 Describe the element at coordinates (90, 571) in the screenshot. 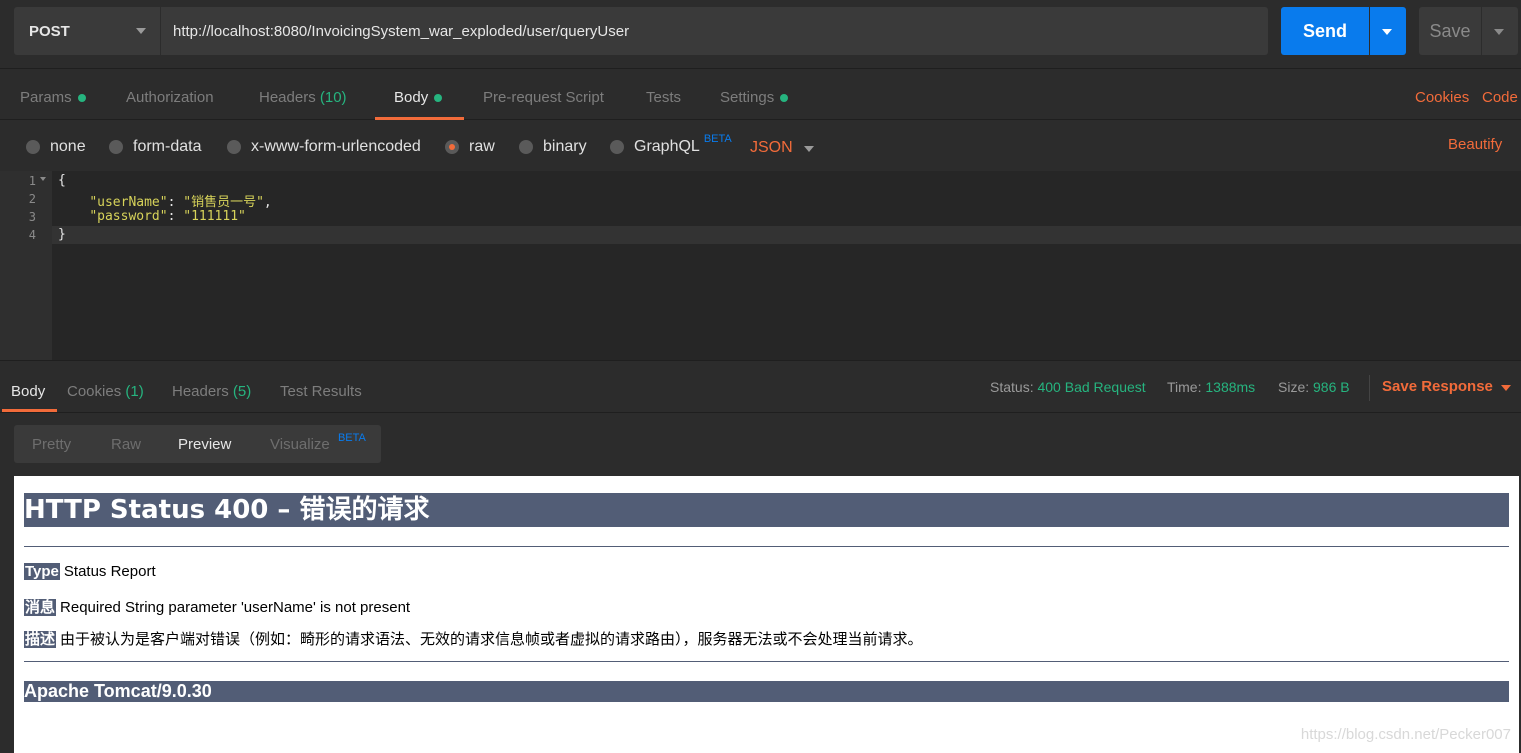

I see `error-type-row: Type Status Report` at that location.